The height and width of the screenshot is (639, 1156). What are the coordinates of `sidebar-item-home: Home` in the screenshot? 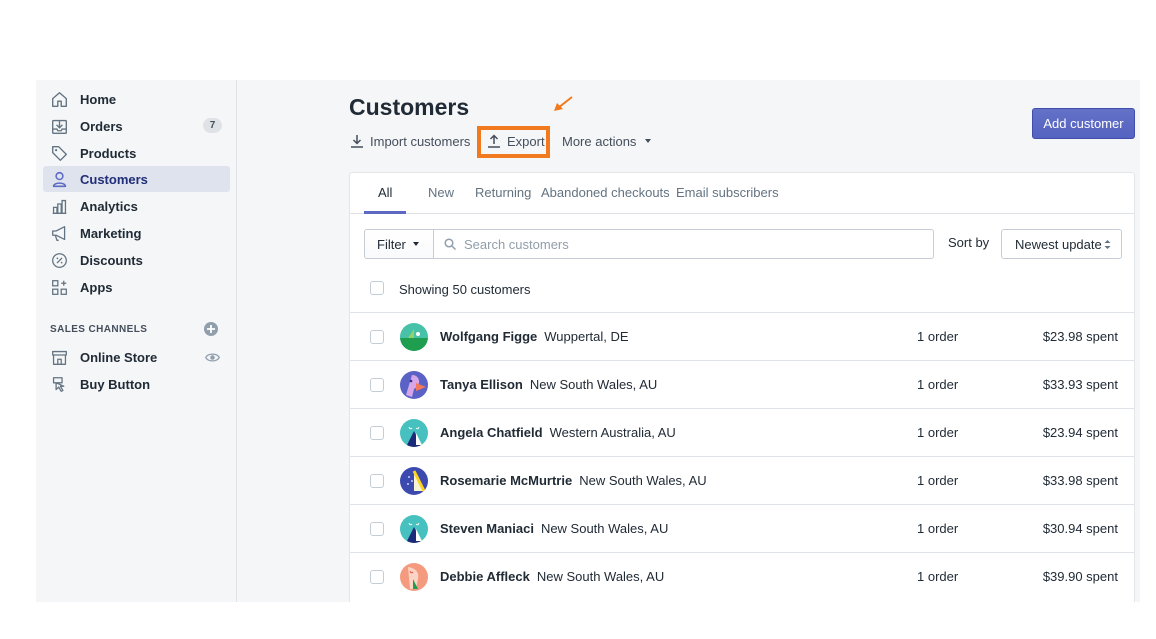 It's located at (136, 99).